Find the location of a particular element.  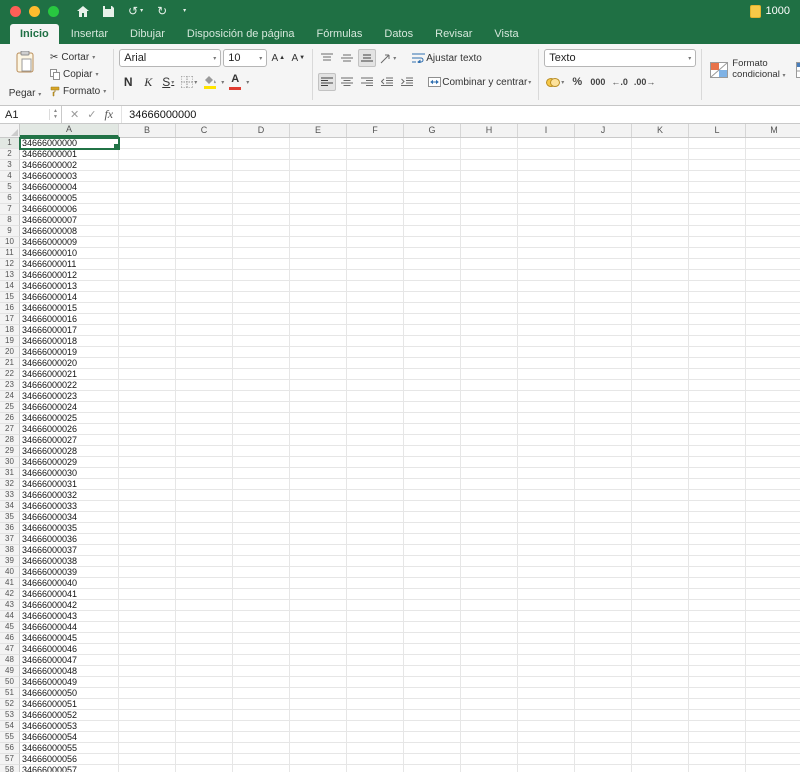

cell-F44 is located at coordinates (375, 616).